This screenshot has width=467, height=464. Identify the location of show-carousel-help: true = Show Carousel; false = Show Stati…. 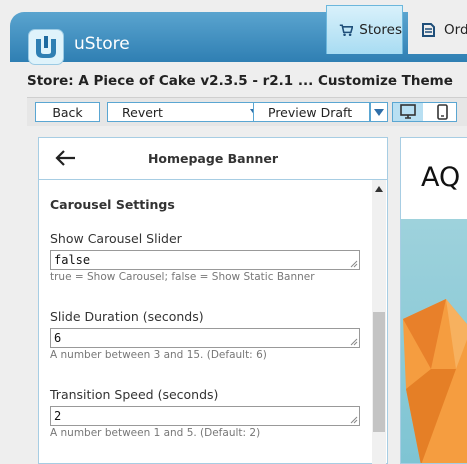
(182, 277).